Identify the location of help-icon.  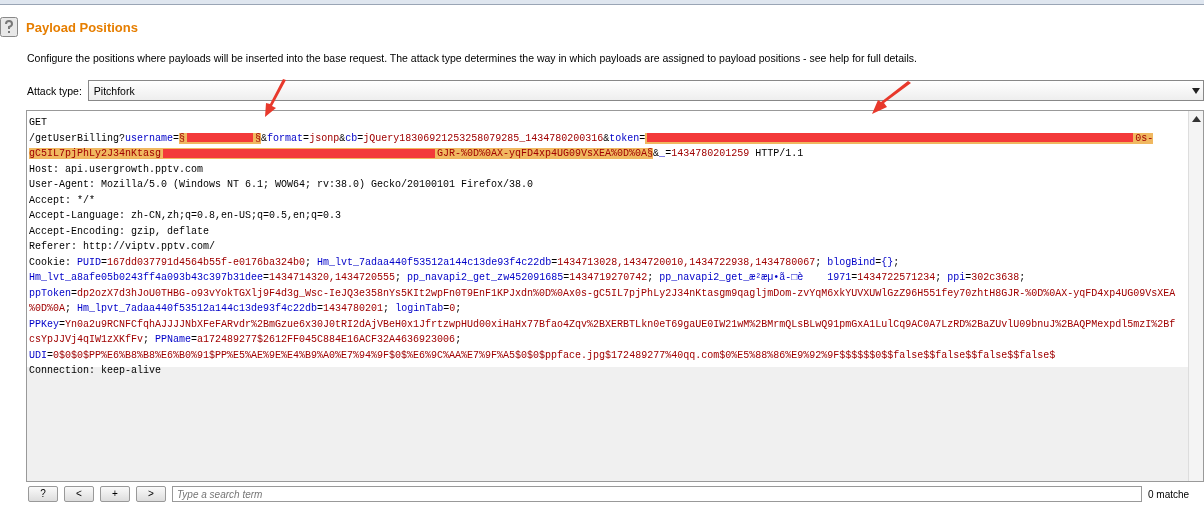
(9, 27).